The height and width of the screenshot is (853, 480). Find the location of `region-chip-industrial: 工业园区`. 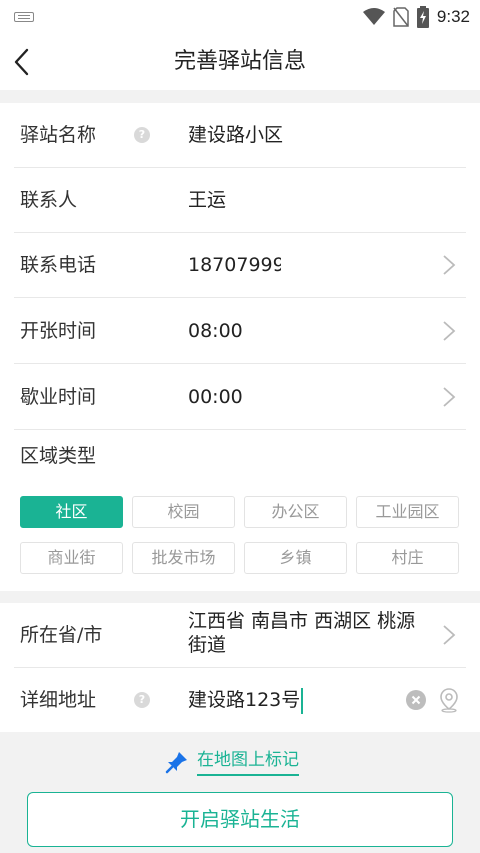

region-chip-industrial: 工业园区 is located at coordinates (407, 512).